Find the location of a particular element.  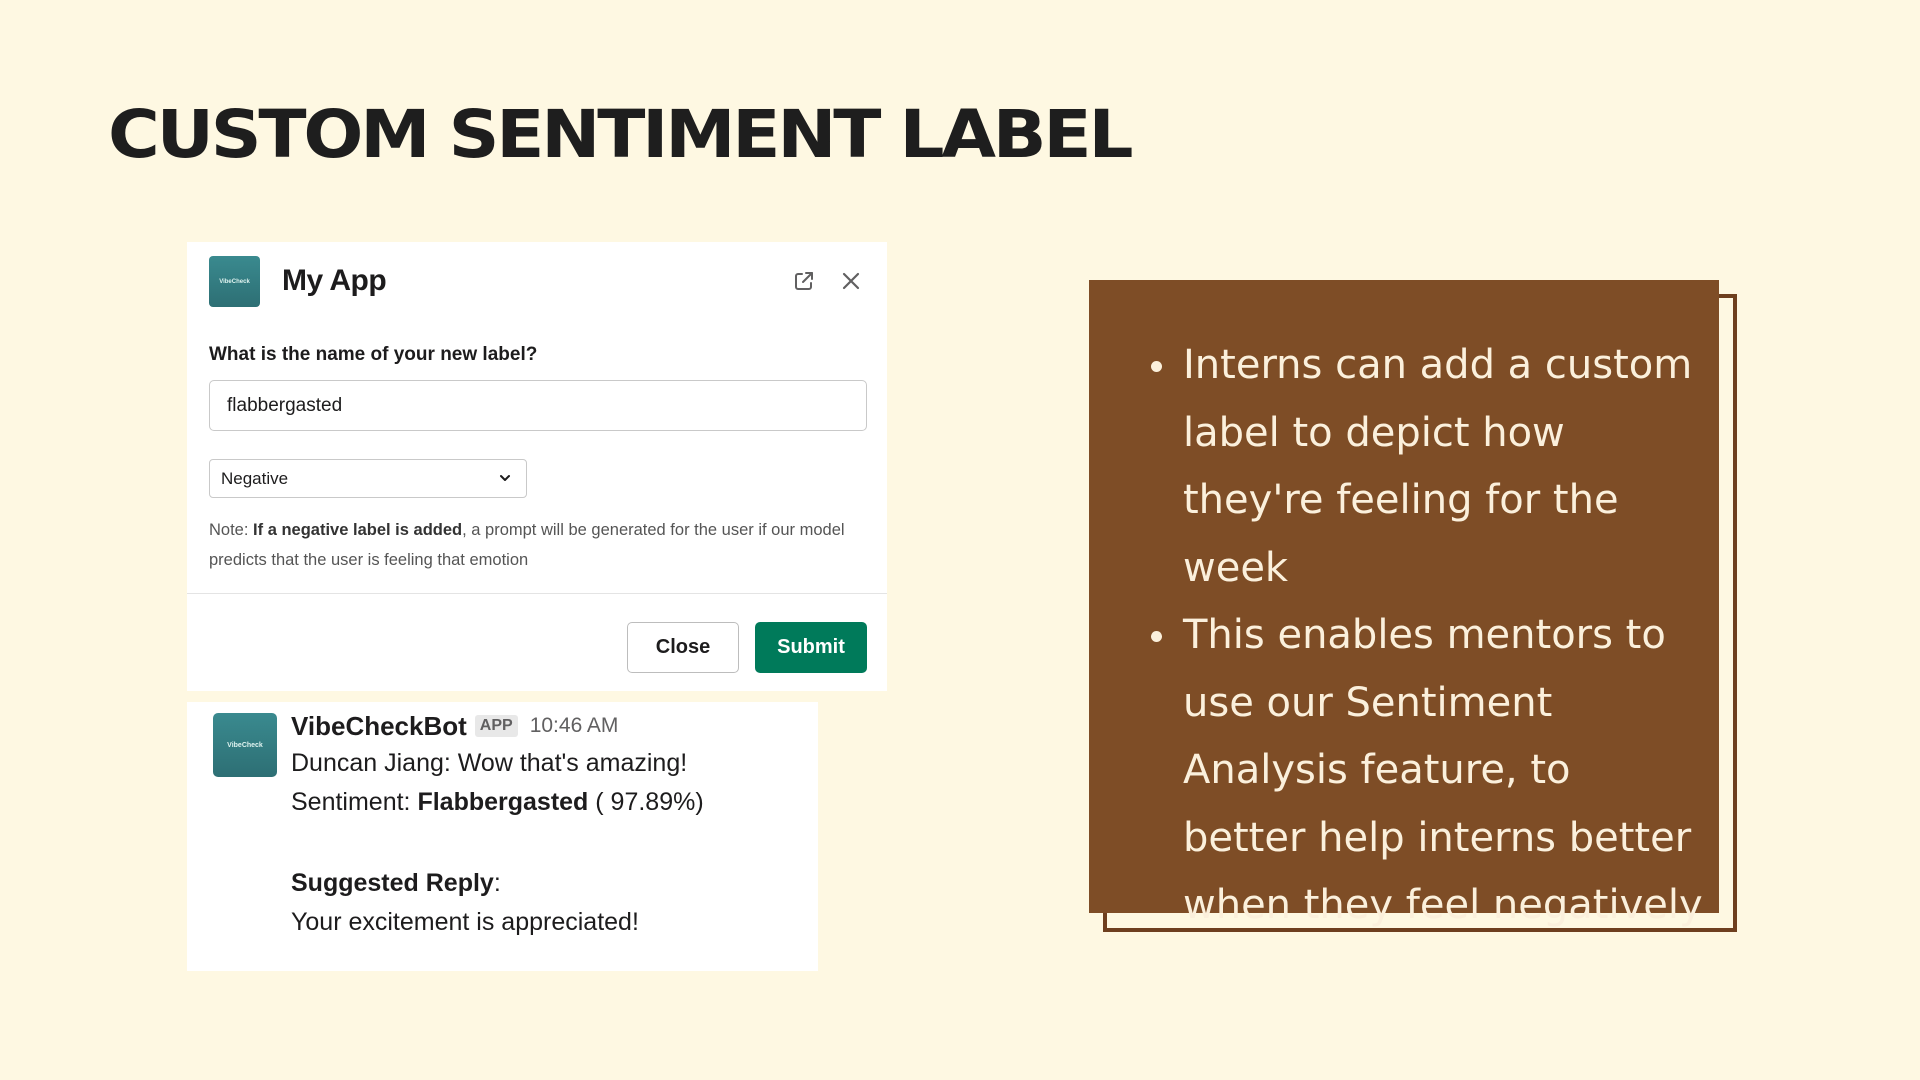

app-logo-text: VibeCheck is located at coordinates (234, 281).